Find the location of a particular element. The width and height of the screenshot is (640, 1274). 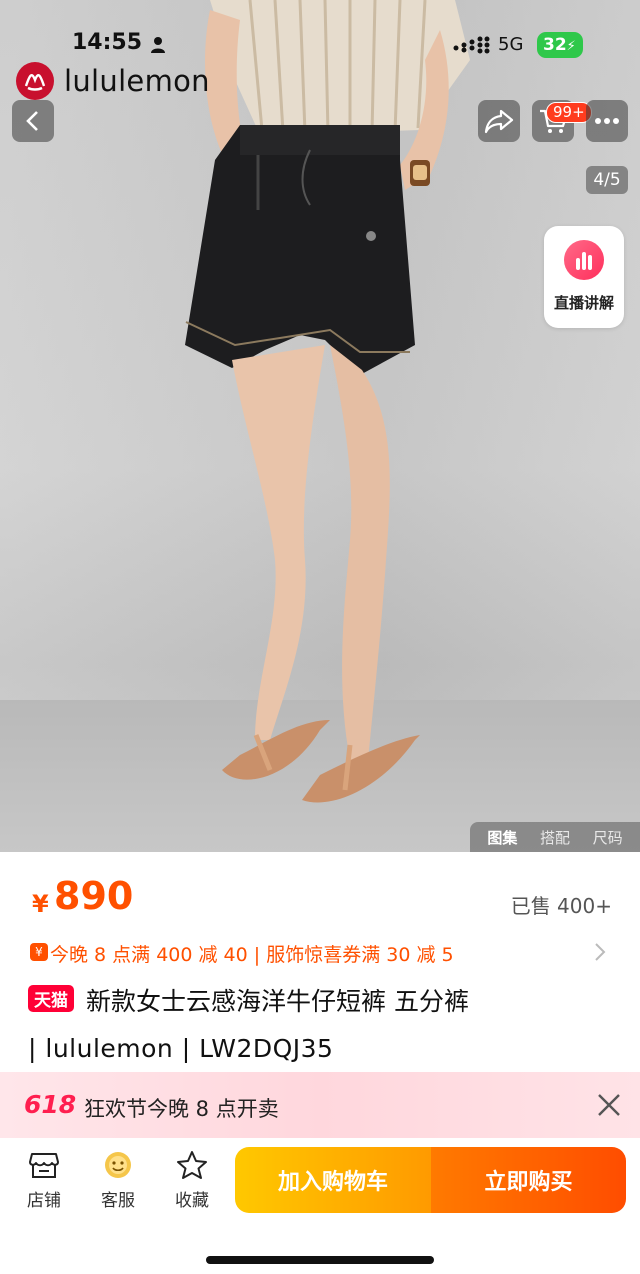

share-icon is located at coordinates (499, 121).